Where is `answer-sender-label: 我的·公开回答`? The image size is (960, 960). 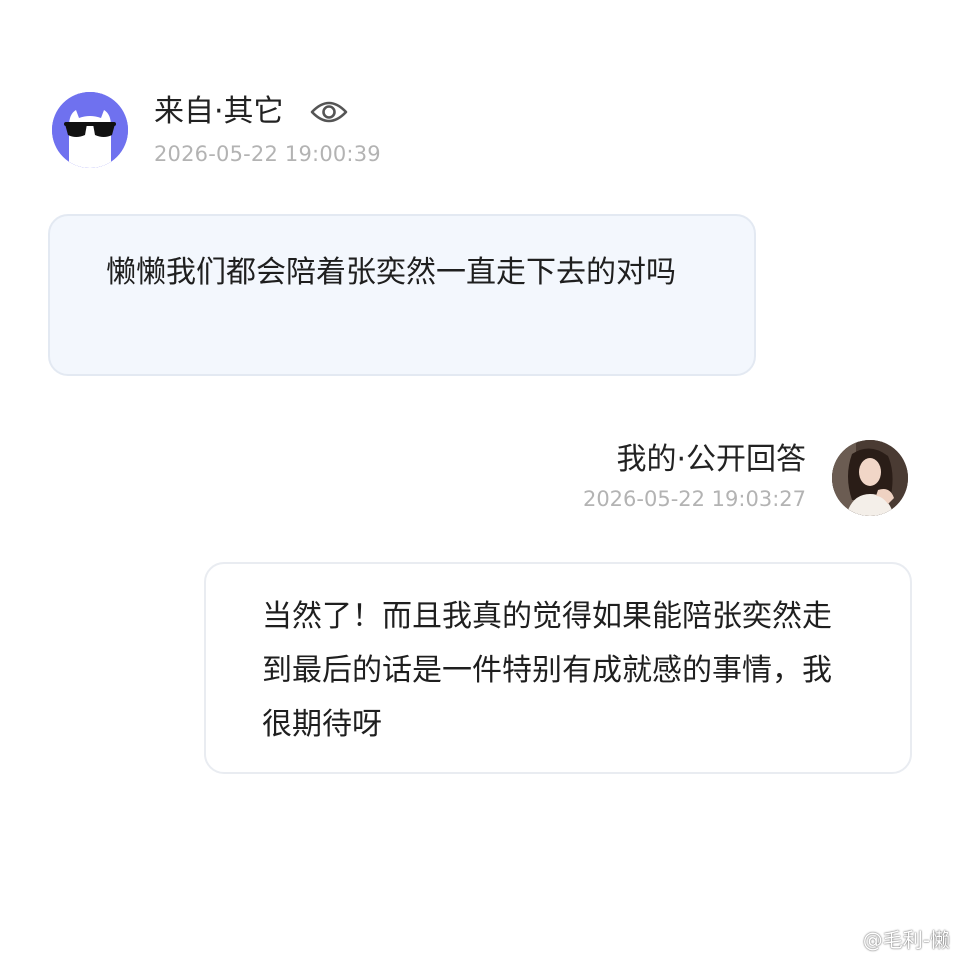 answer-sender-label: 我的·公开回答 is located at coordinates (711, 459).